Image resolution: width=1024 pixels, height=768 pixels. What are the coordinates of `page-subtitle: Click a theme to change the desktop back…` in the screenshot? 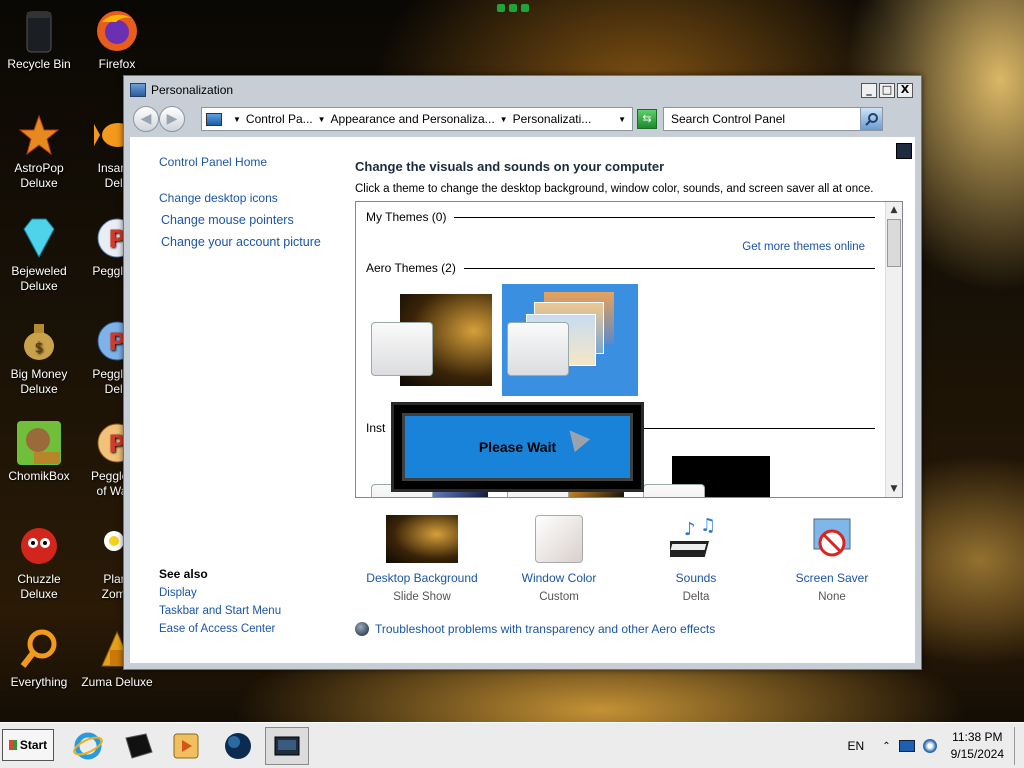 It's located at (614, 189).